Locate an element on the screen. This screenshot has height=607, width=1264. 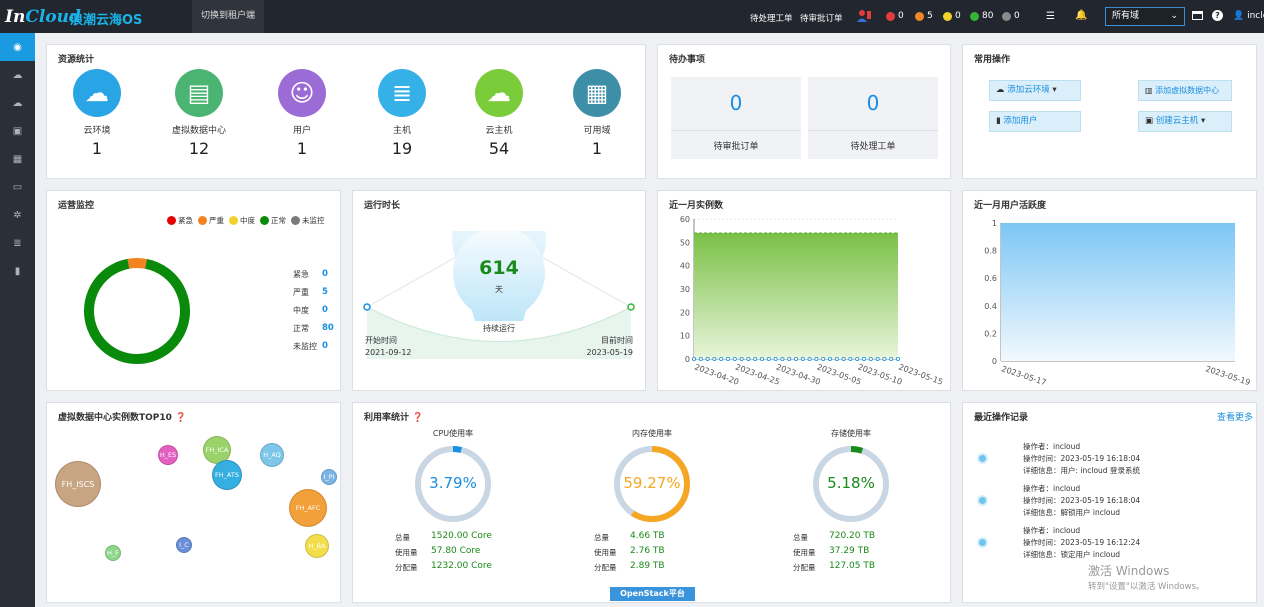
user-icon: ☺ is located at coordinates (302, 93).